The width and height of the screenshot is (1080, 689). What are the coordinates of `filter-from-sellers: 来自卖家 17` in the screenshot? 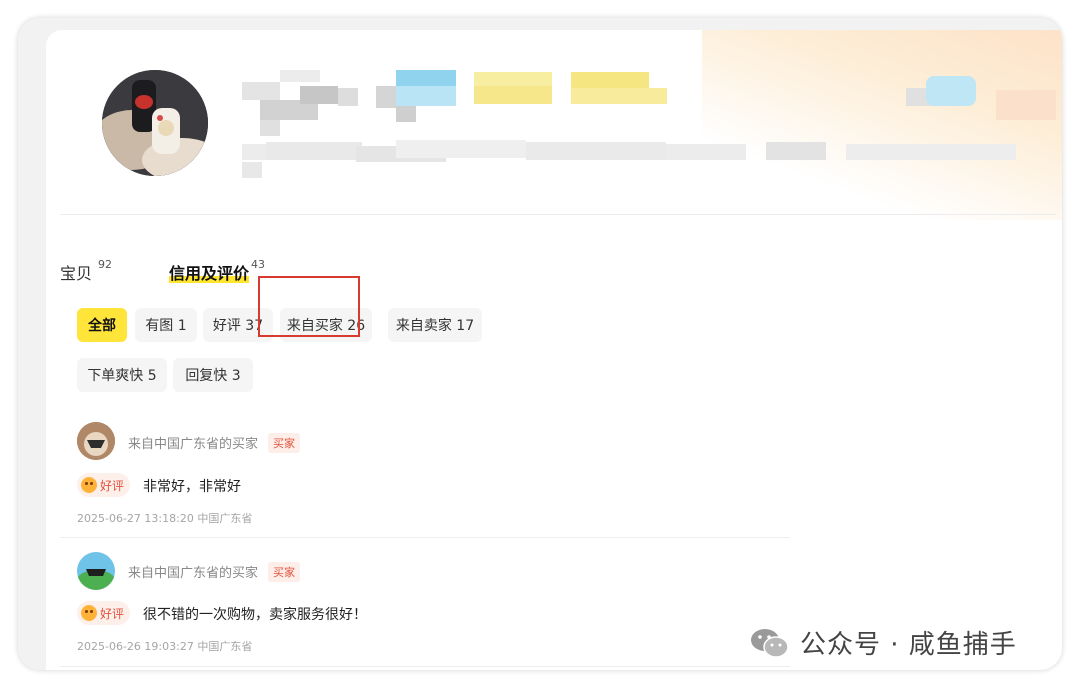 It's located at (435, 325).